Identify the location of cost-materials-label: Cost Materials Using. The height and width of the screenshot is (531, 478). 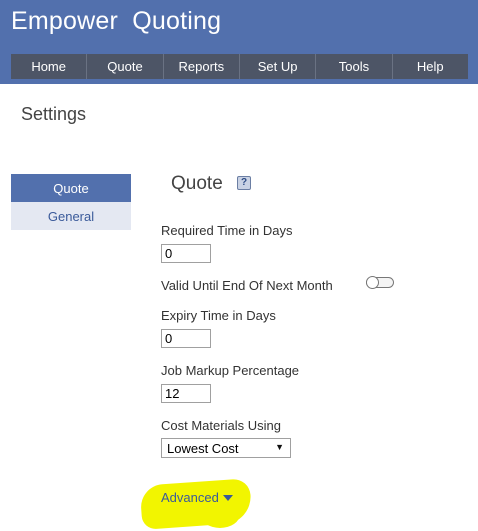
(221, 425).